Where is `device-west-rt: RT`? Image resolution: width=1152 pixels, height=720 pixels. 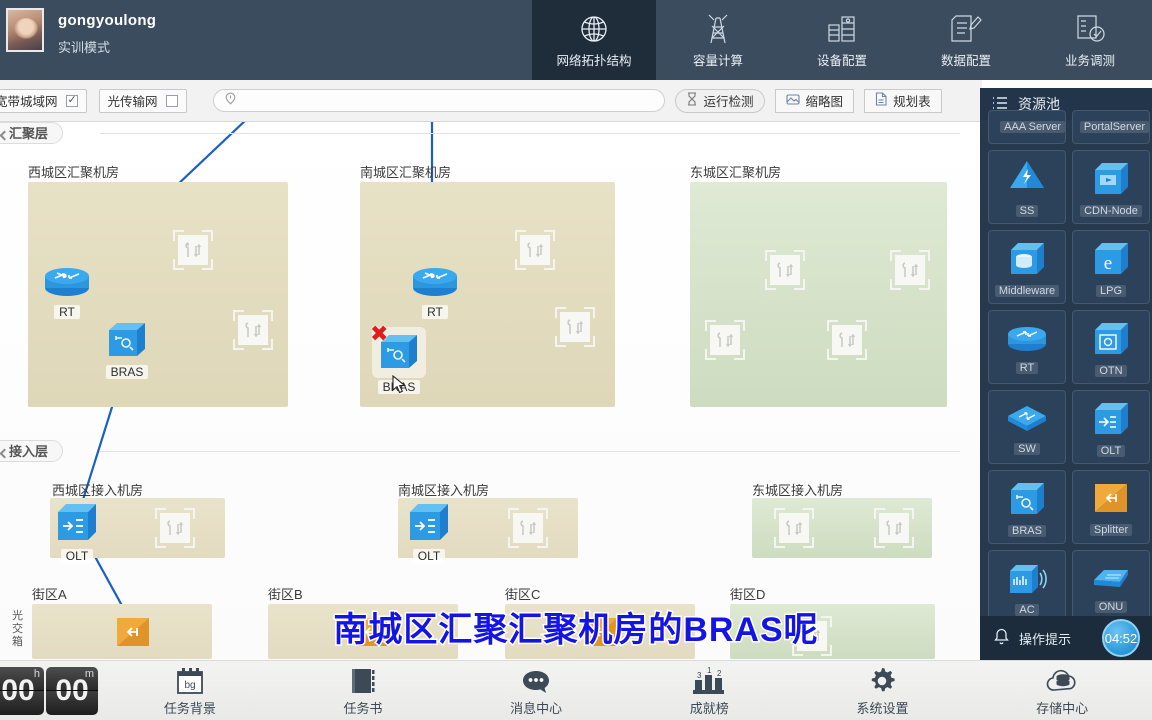 device-west-rt: RT is located at coordinates (67, 292).